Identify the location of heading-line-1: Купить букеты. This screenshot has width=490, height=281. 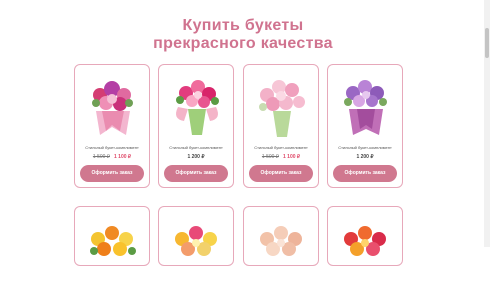
(243, 25).